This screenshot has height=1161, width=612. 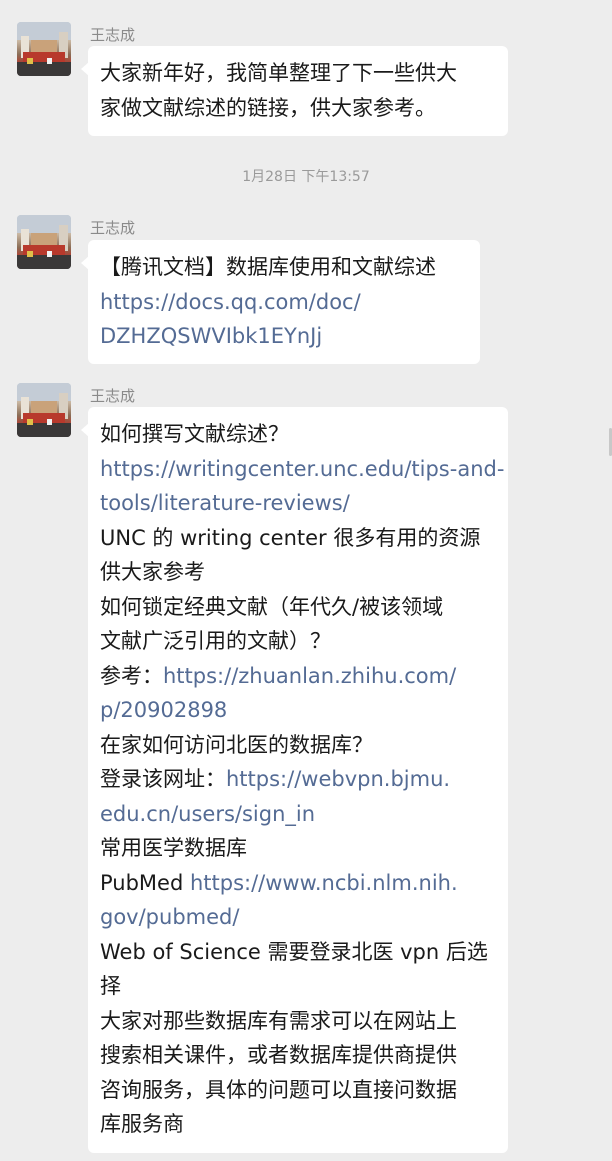 I want to click on message-line: Web of Science 需要登录北医 vpn 后选, so click(x=298, y=952).